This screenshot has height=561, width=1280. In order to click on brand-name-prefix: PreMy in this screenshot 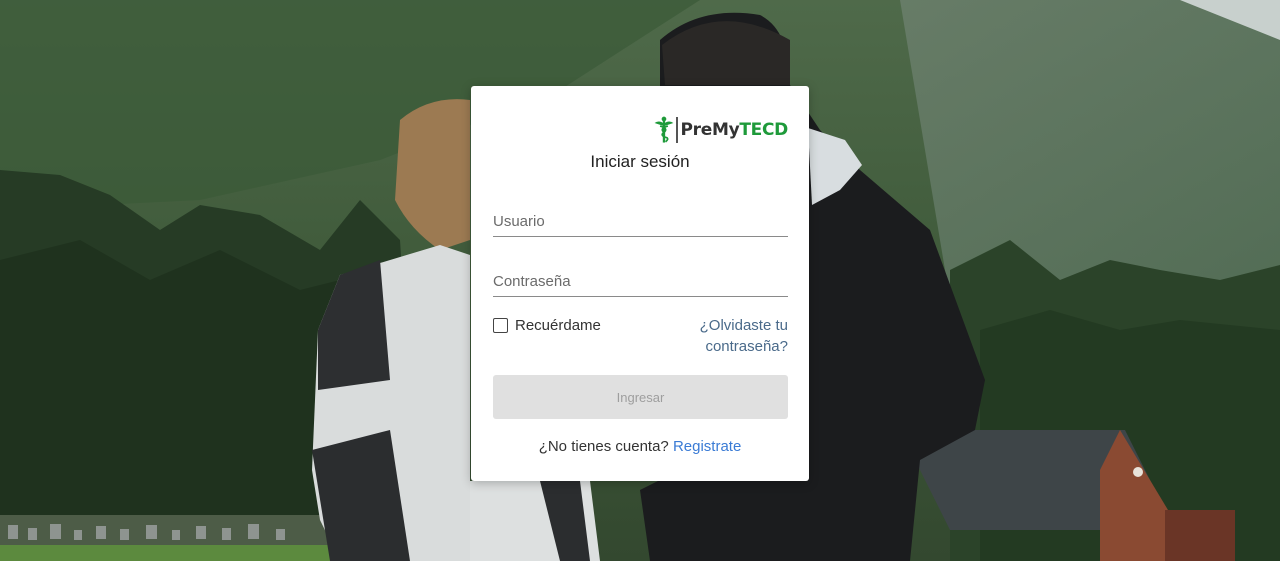, I will do `click(710, 130)`.